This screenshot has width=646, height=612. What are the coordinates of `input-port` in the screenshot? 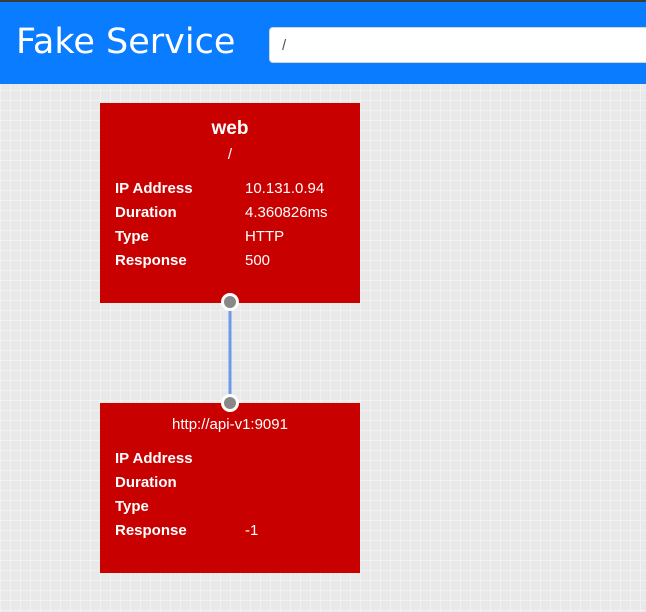 It's located at (230, 403).